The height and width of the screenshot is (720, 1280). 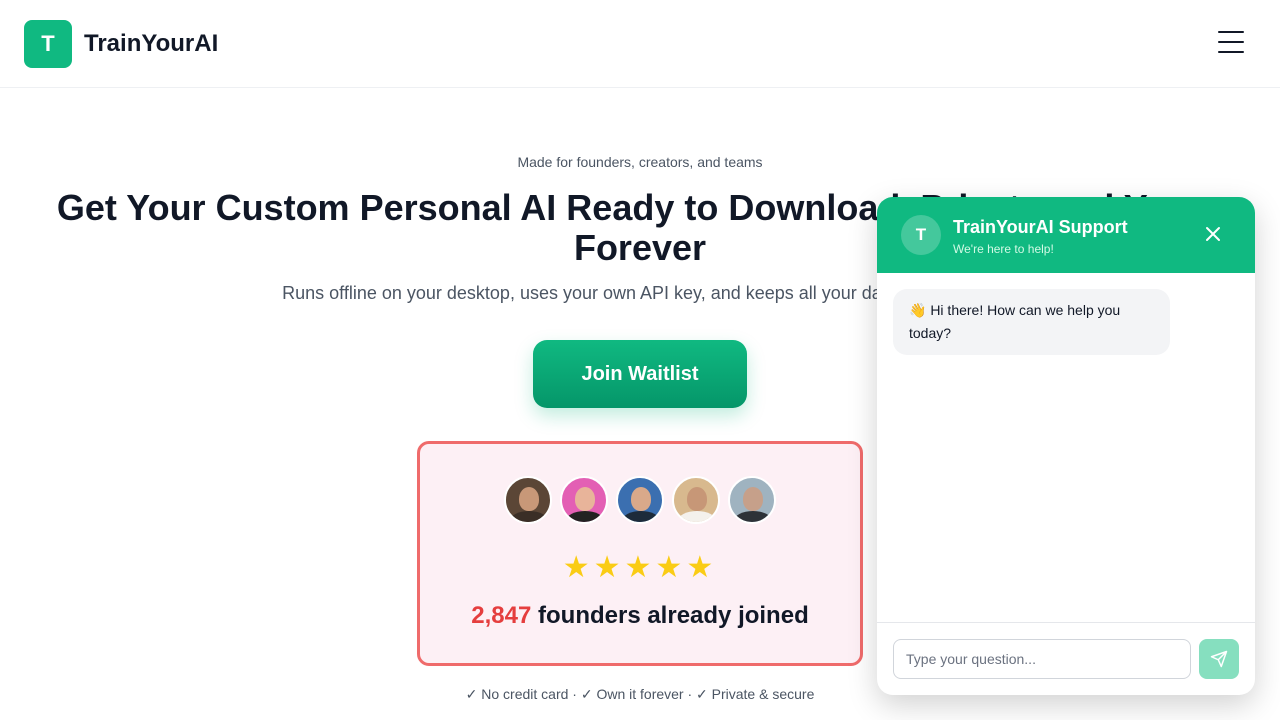 What do you see at coordinates (48, 43) in the screenshot?
I see `logo-icon: T` at bounding box center [48, 43].